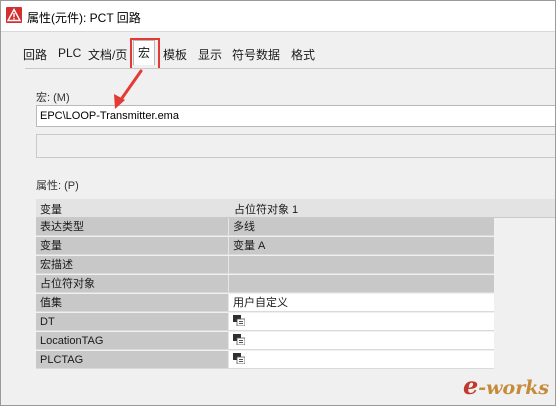 The width and height of the screenshot is (556, 406). What do you see at coordinates (35, 54) in the screenshot?
I see `tab-loop: 回路` at bounding box center [35, 54].